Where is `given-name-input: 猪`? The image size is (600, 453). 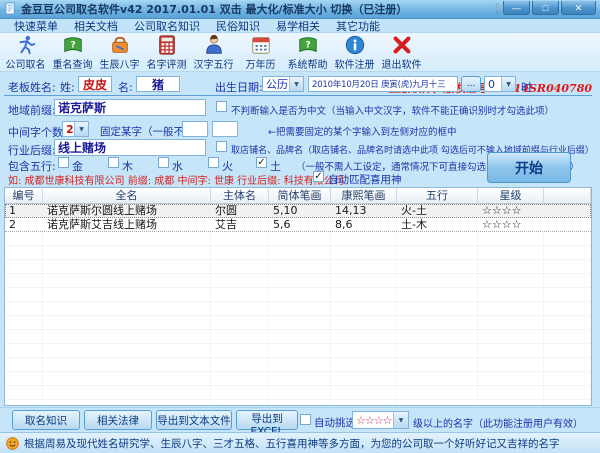
given-name-input: 猪 is located at coordinates (158, 84).